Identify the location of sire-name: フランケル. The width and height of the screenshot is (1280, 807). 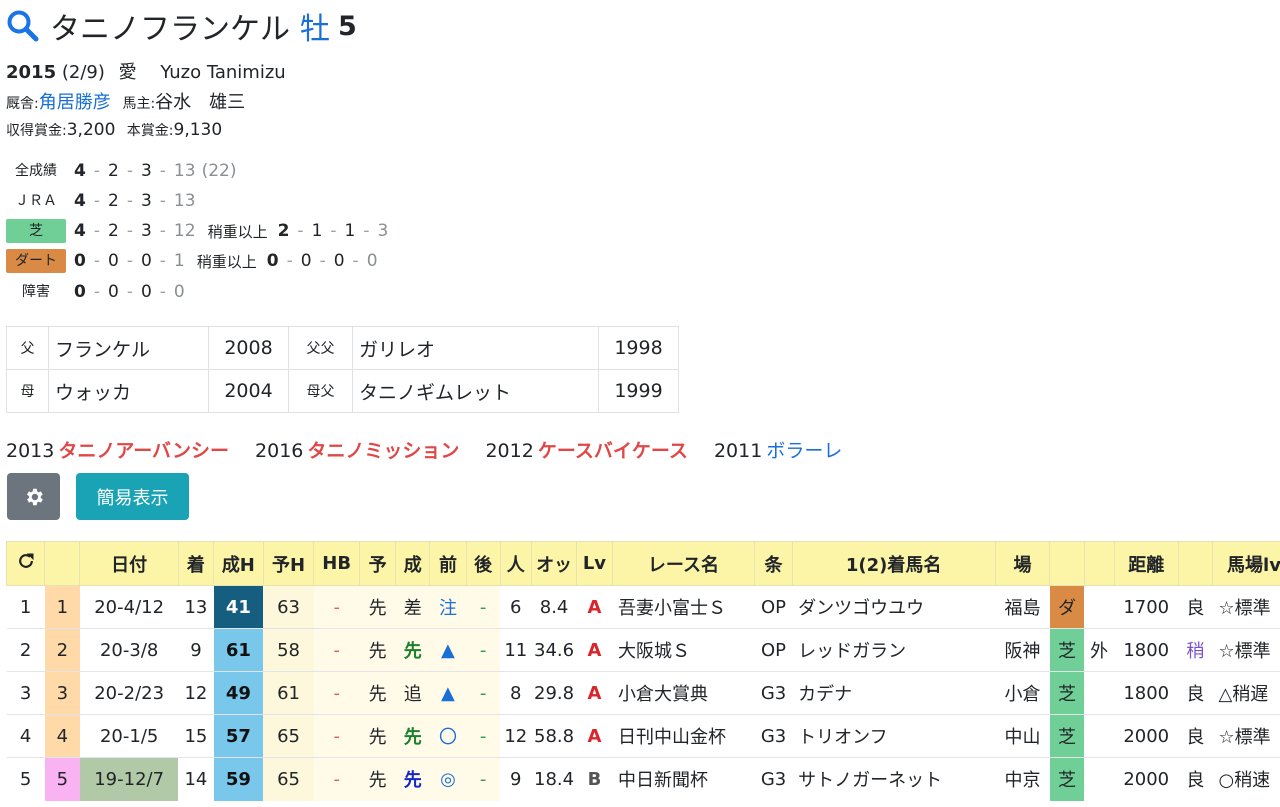
(128, 348).